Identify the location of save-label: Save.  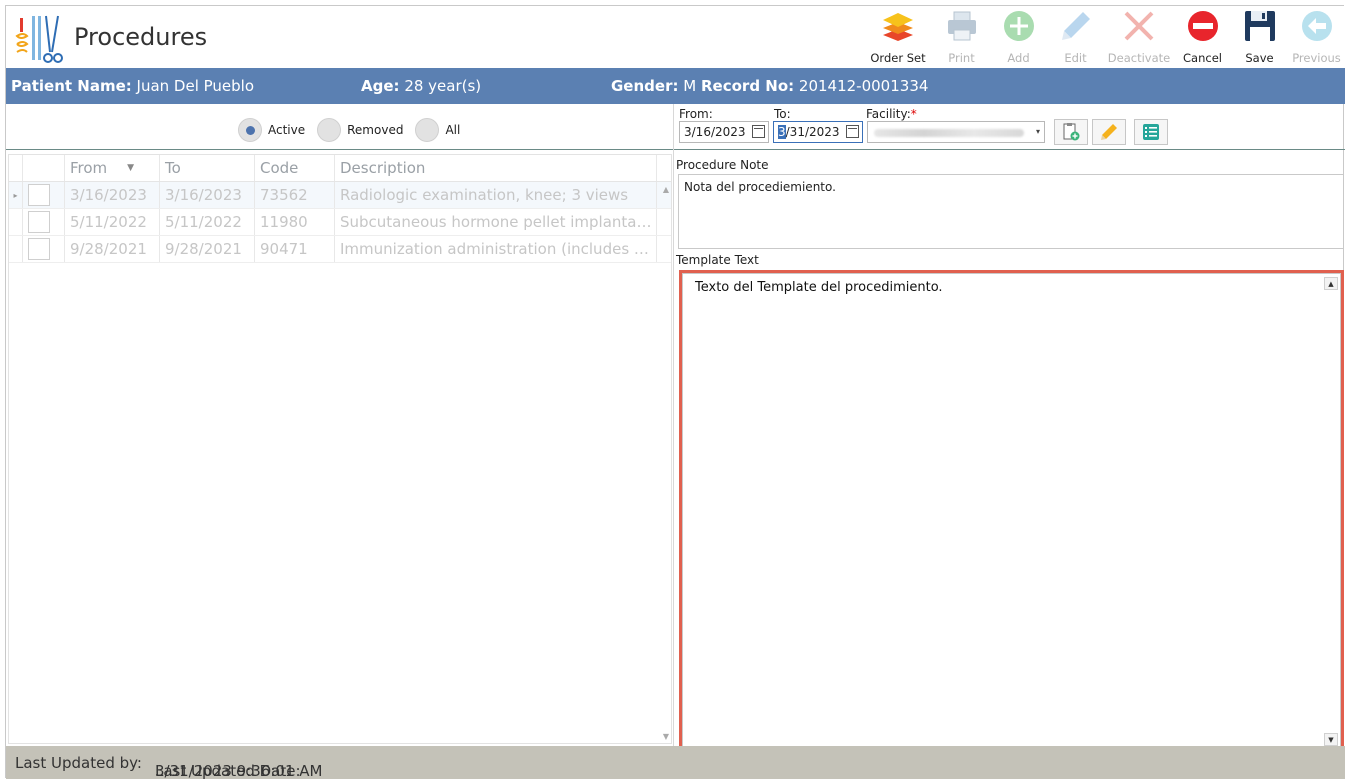
(1259, 58).